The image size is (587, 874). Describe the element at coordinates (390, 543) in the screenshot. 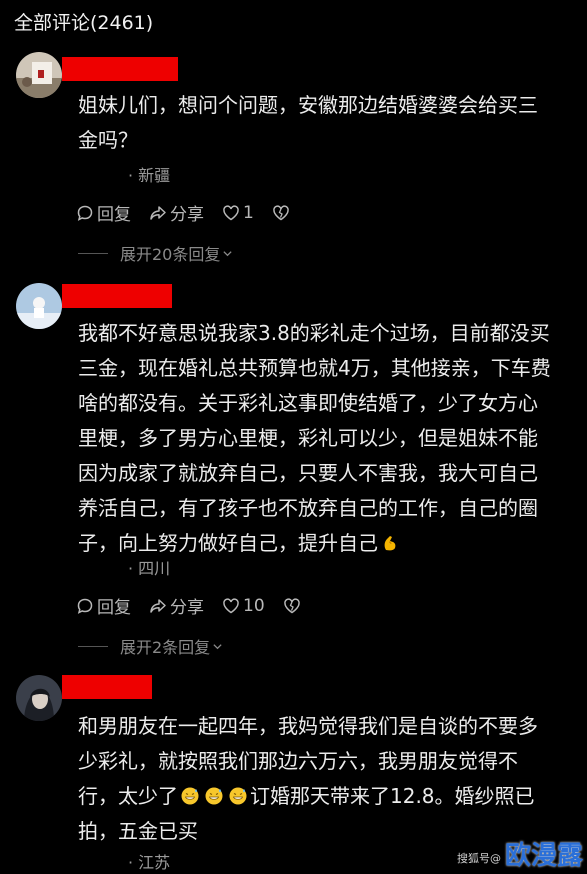

I see `flexed-arm-emoji-icon` at that location.